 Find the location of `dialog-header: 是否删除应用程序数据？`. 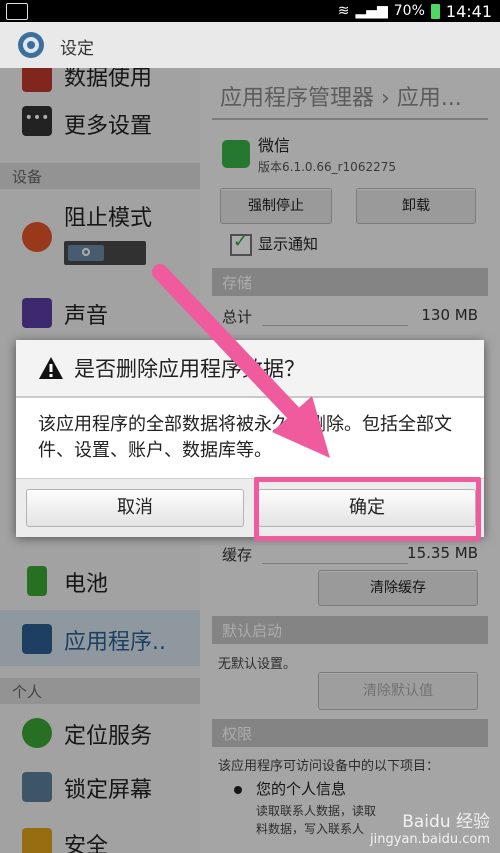

dialog-header: 是否删除应用程序数据？ is located at coordinates (250, 369).